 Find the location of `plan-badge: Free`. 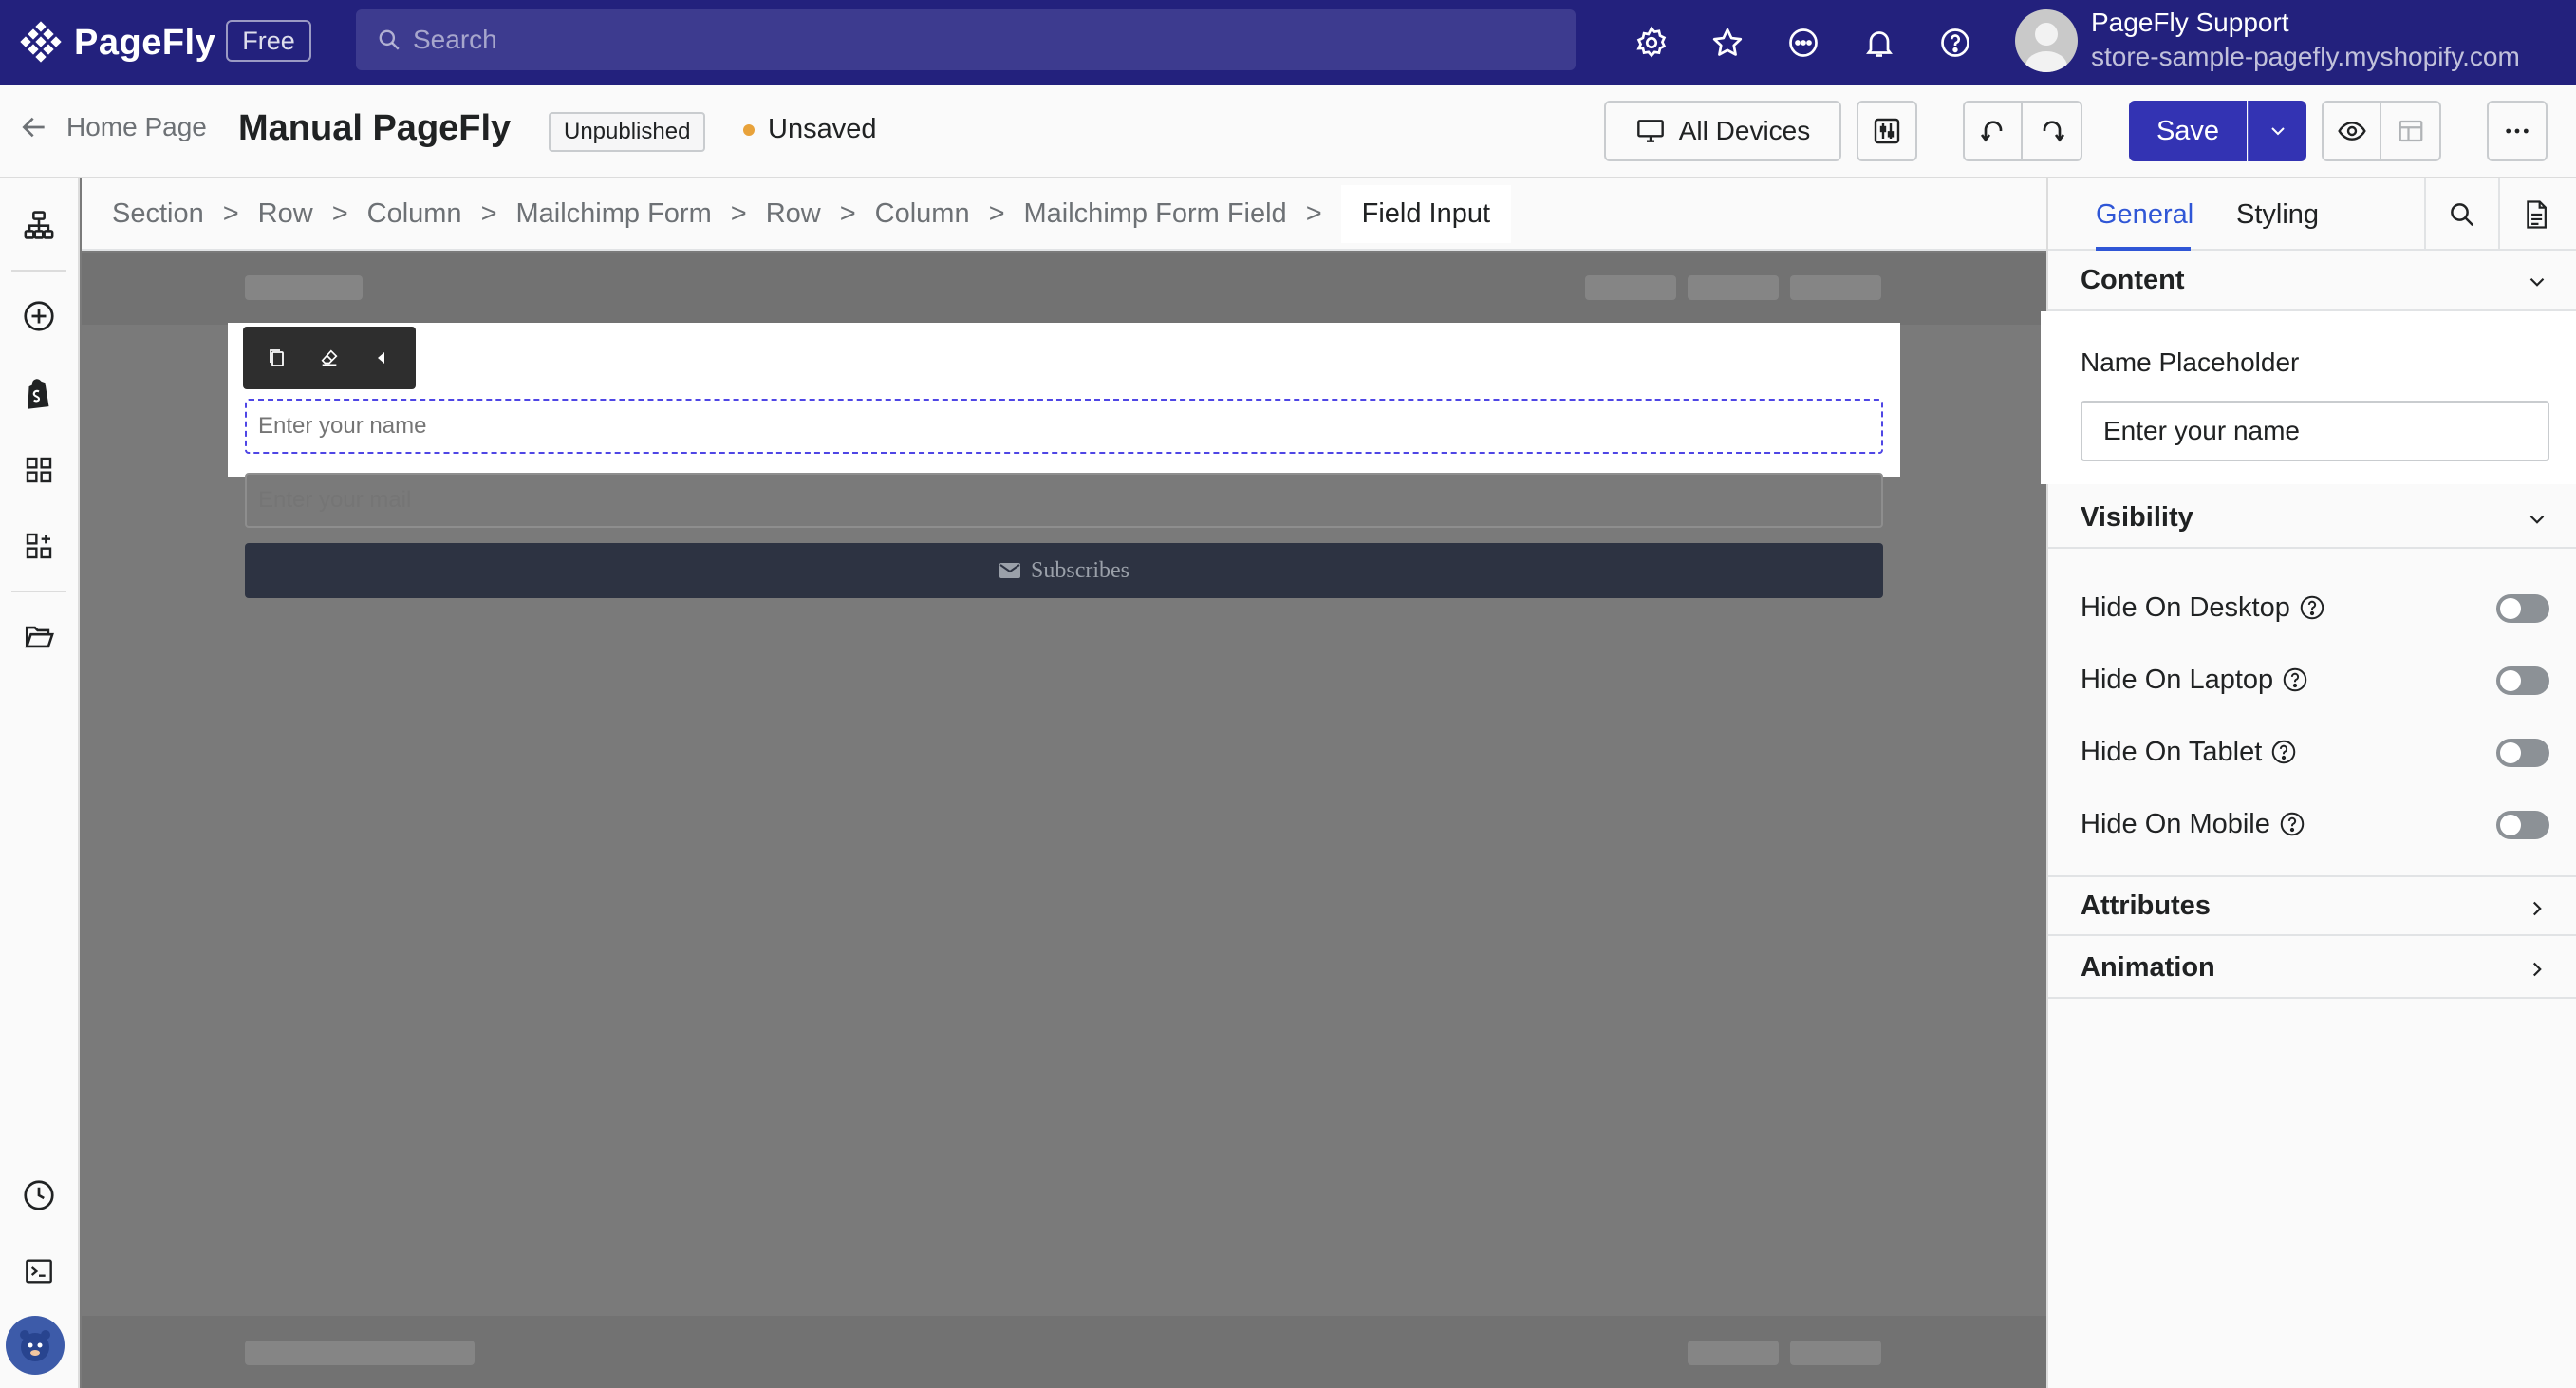

plan-badge: Free is located at coordinates (268, 41).